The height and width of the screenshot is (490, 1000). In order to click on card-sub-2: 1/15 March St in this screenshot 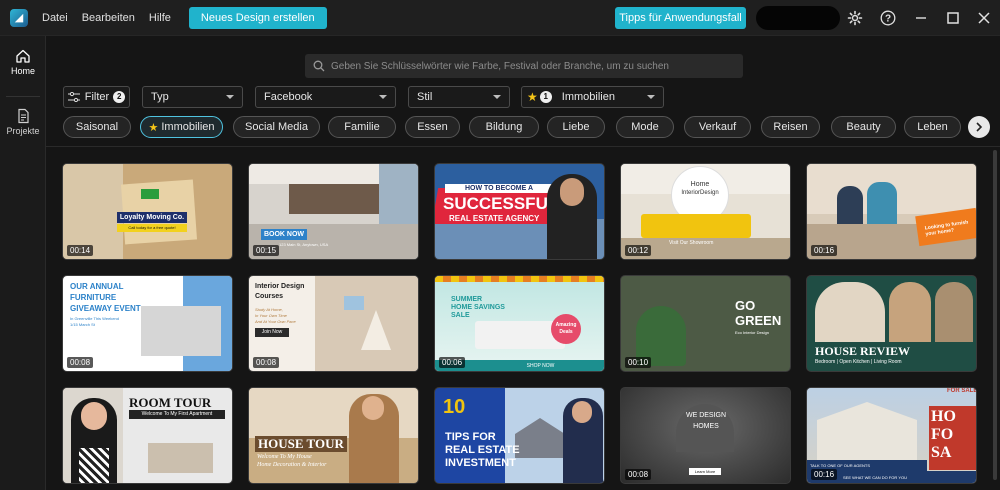, I will do `click(82, 324)`.